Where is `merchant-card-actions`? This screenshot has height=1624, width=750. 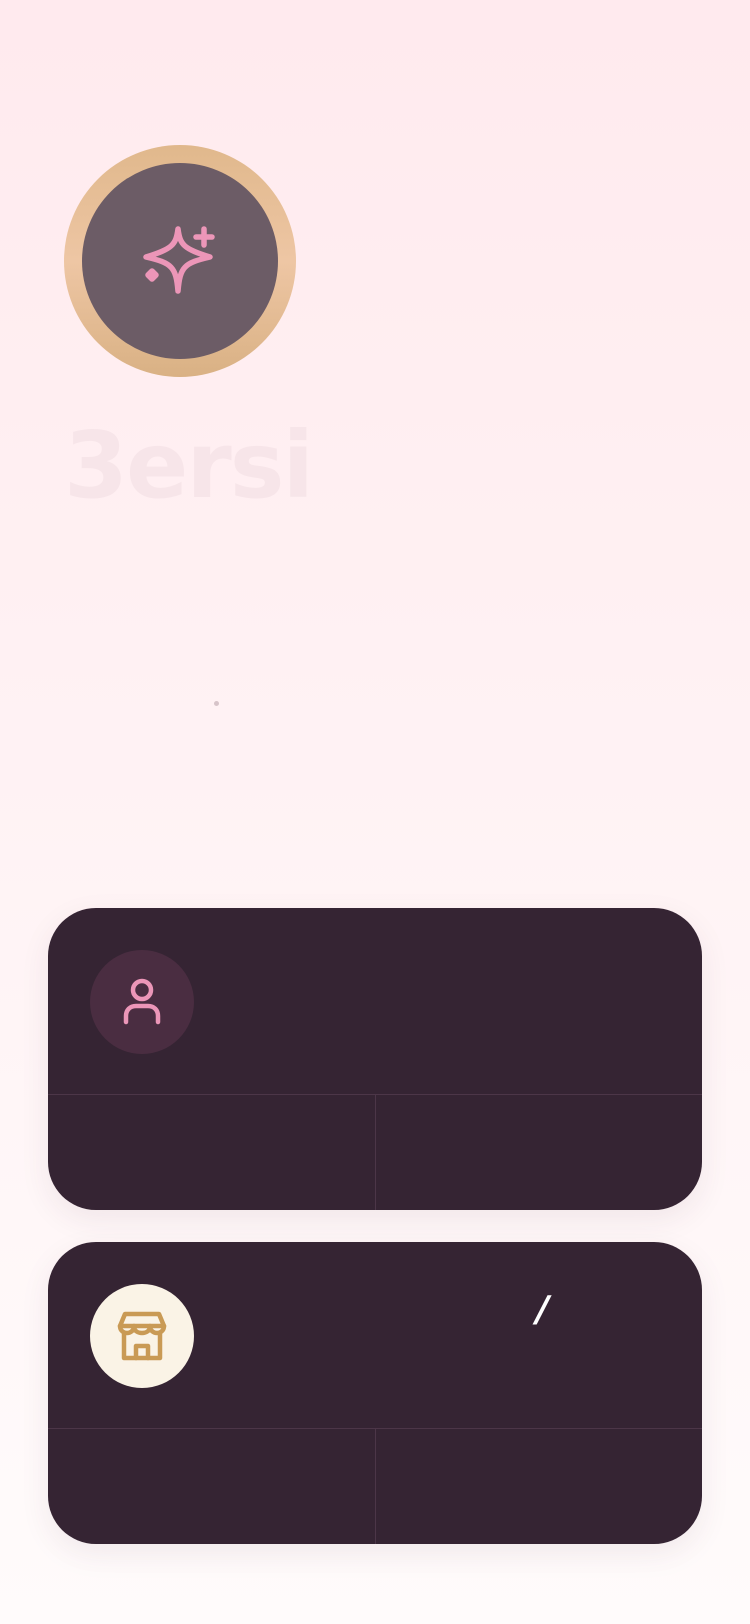 merchant-card-actions is located at coordinates (375, 1486).